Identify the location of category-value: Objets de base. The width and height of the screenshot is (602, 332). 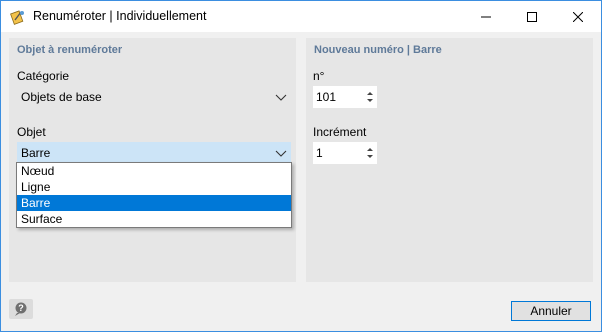
(61, 97).